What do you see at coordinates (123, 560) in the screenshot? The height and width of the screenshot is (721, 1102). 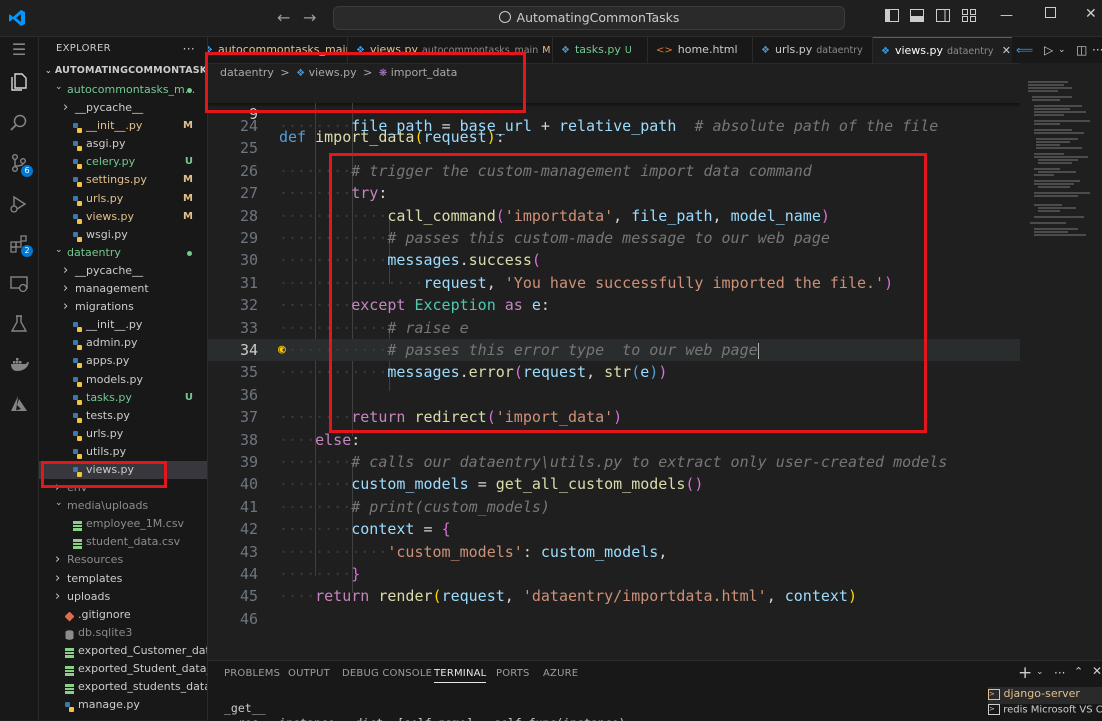 I see `file-tree-item: › Resources` at bounding box center [123, 560].